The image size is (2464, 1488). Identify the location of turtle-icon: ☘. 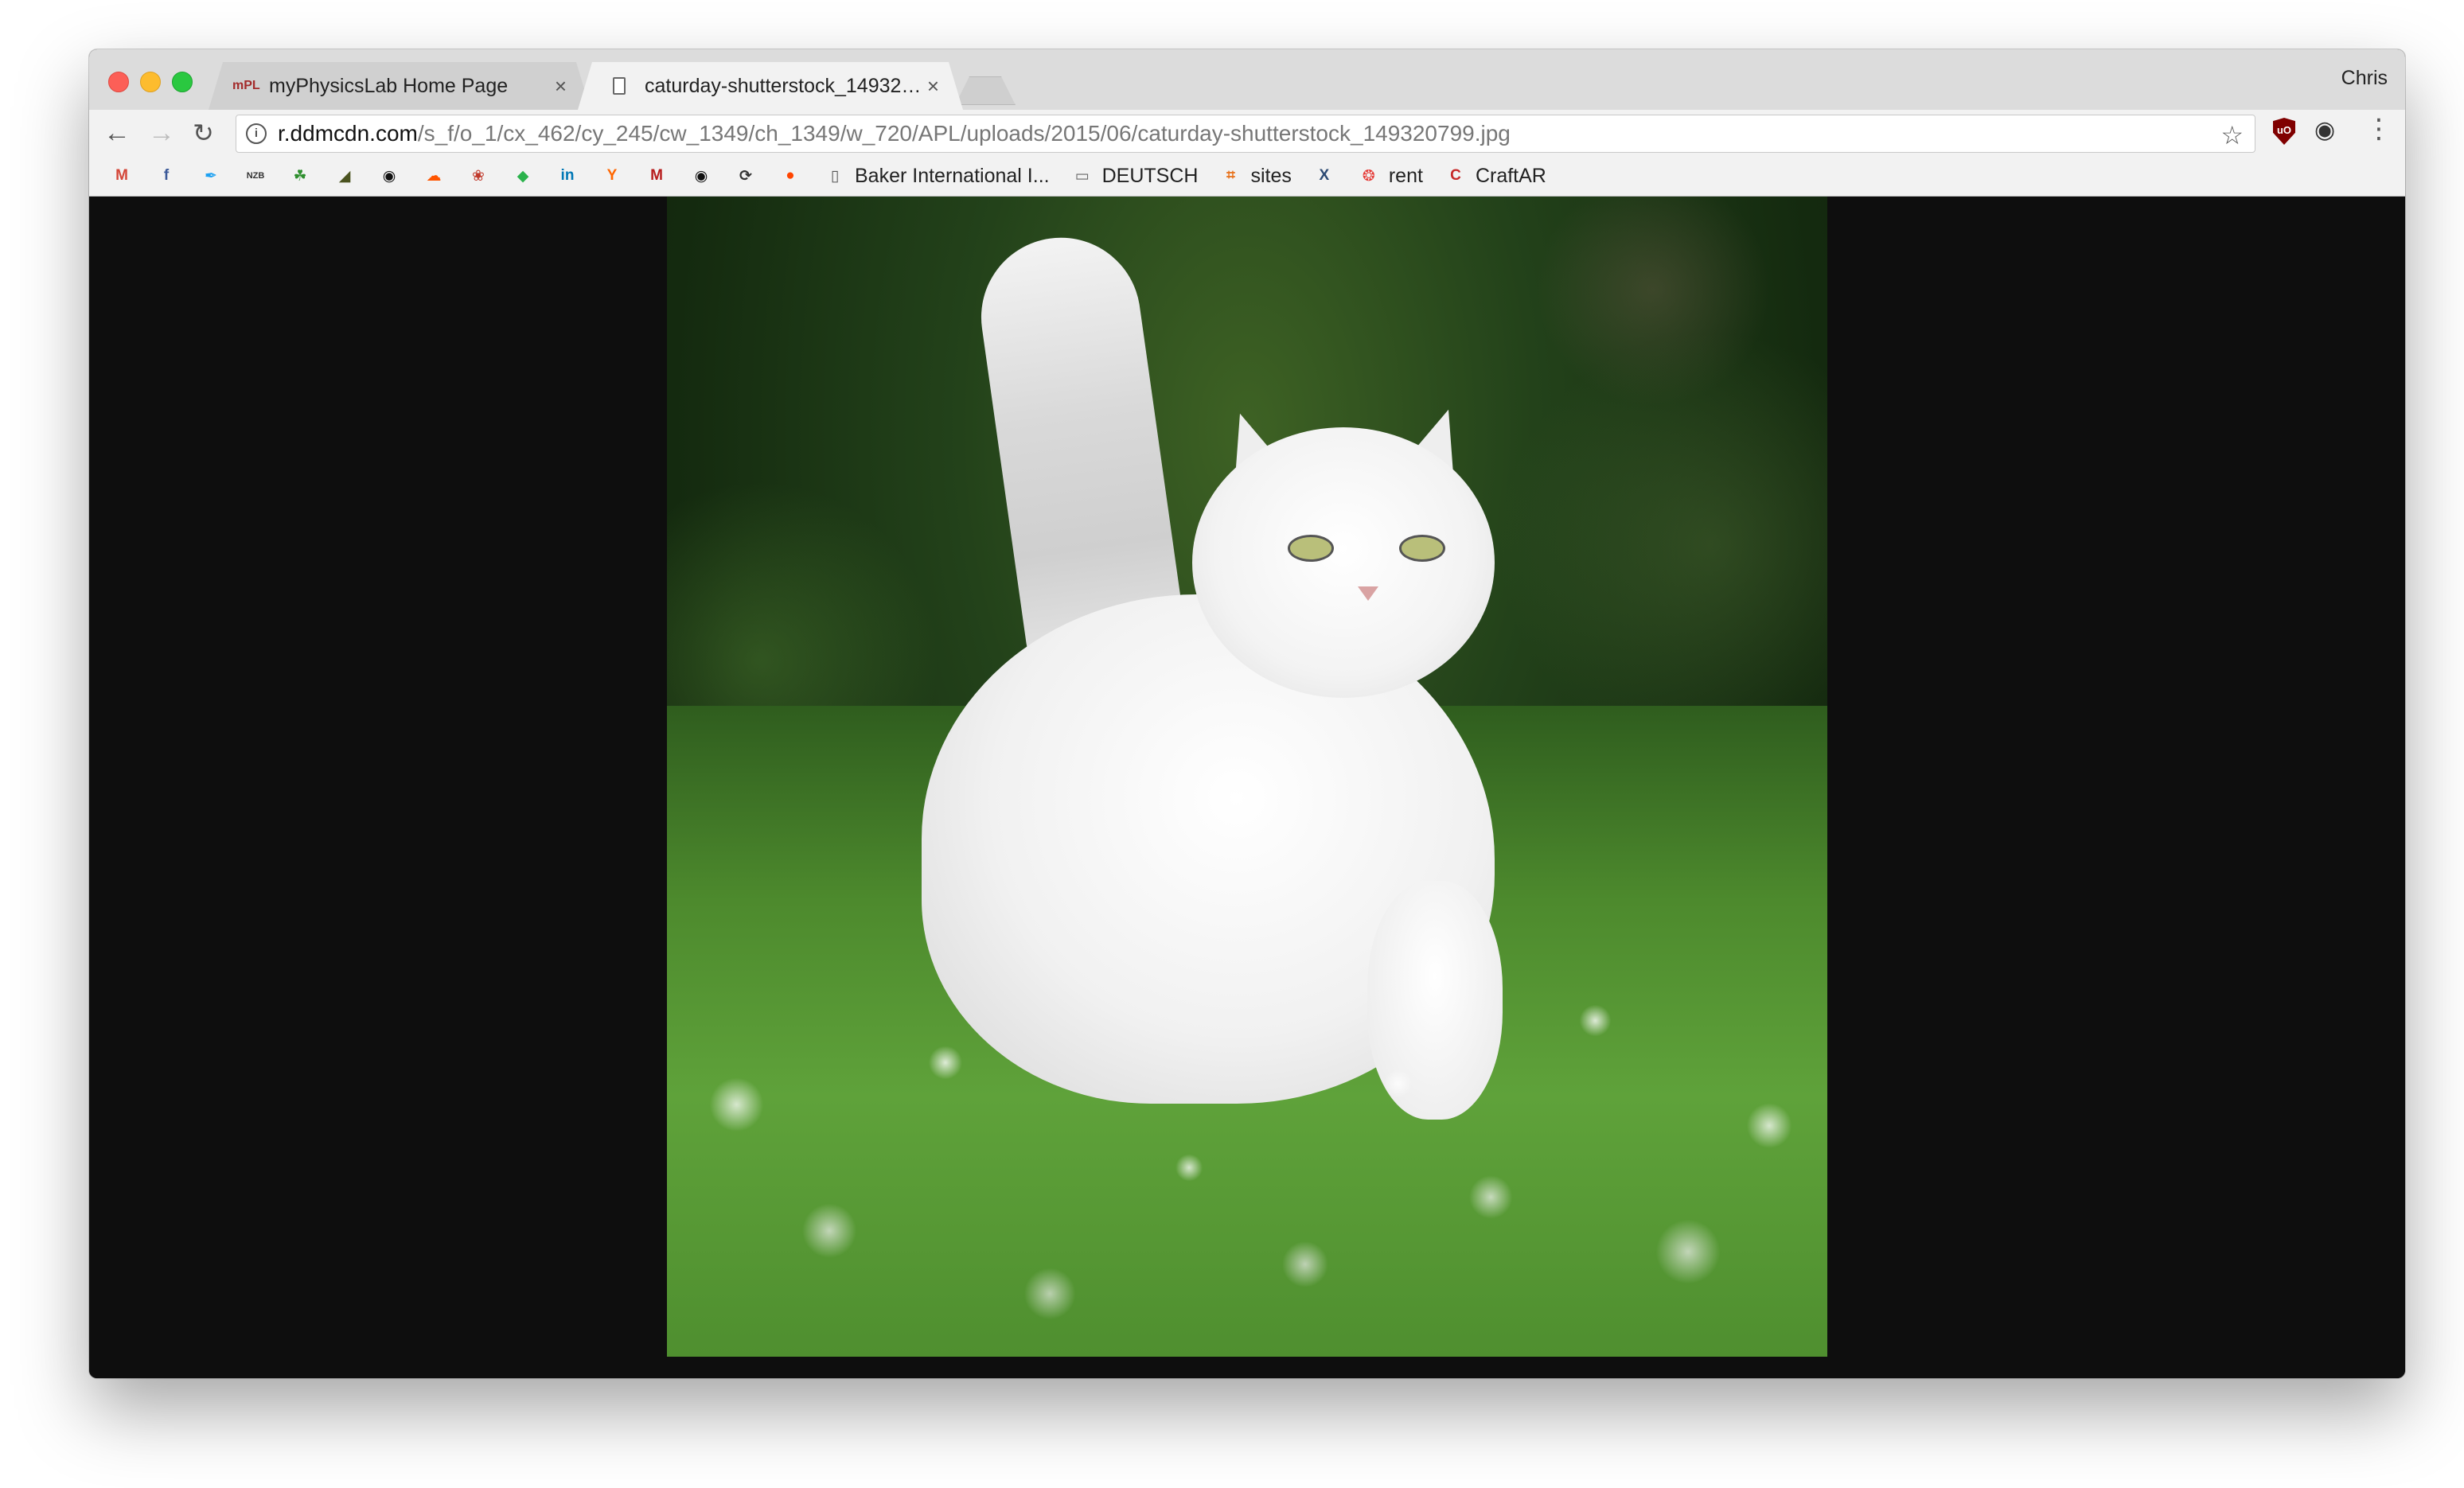
(300, 176).